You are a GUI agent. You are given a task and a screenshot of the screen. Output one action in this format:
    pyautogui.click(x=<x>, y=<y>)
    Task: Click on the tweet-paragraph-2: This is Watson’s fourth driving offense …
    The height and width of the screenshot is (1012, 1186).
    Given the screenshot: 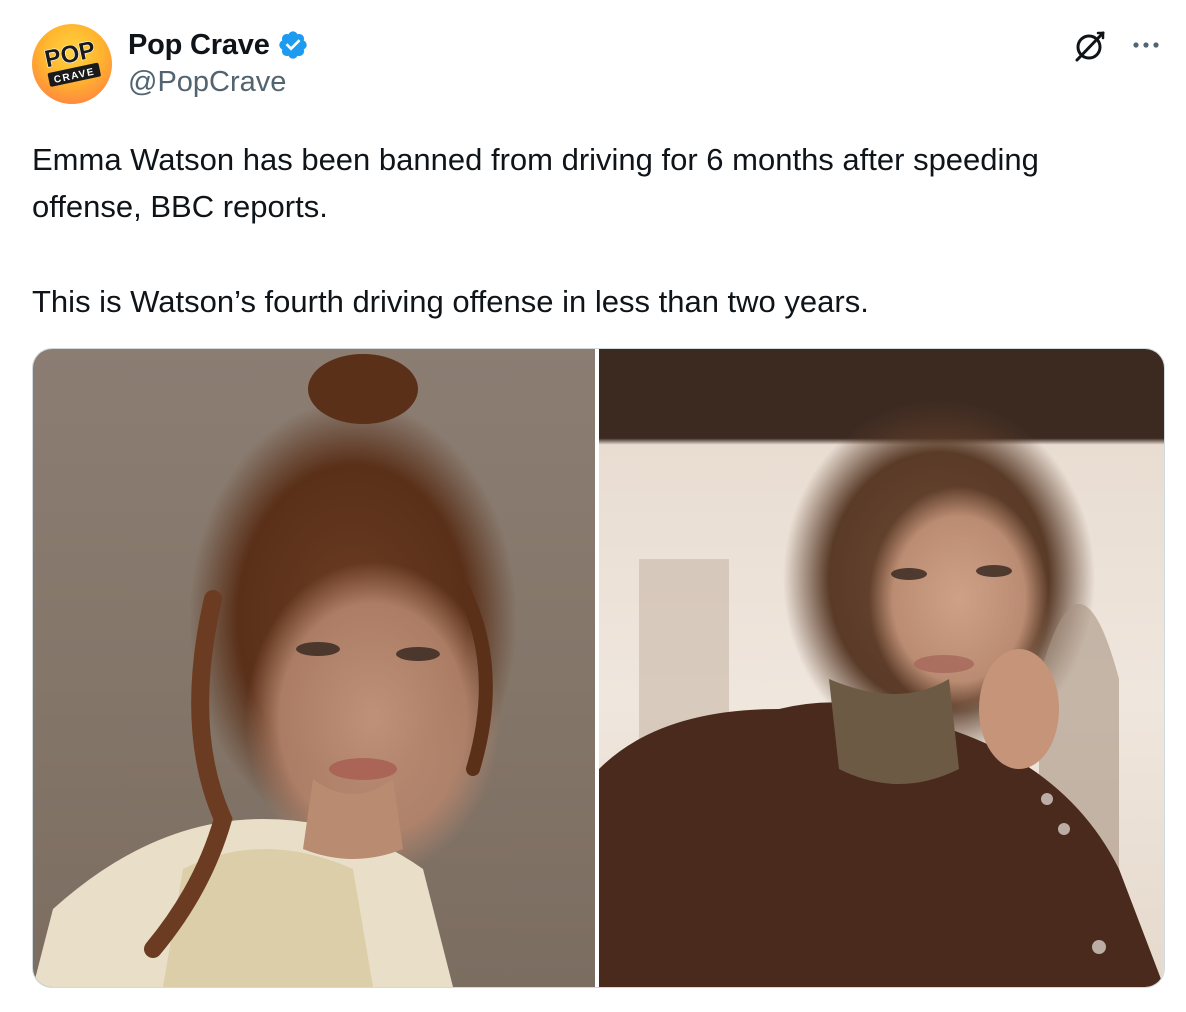 What is the action you would take?
    pyautogui.click(x=450, y=301)
    